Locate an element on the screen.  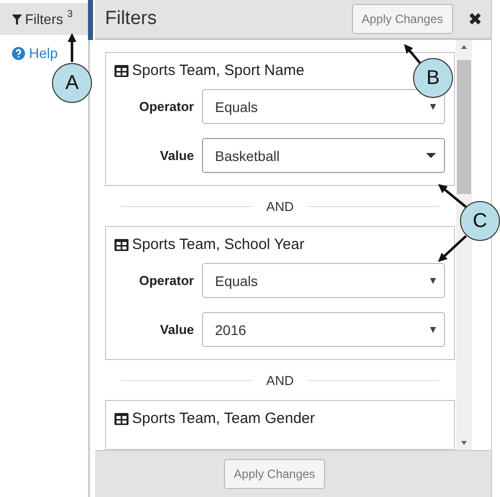
filter-title: Sports Team, Sport Name is located at coordinates (218, 70).